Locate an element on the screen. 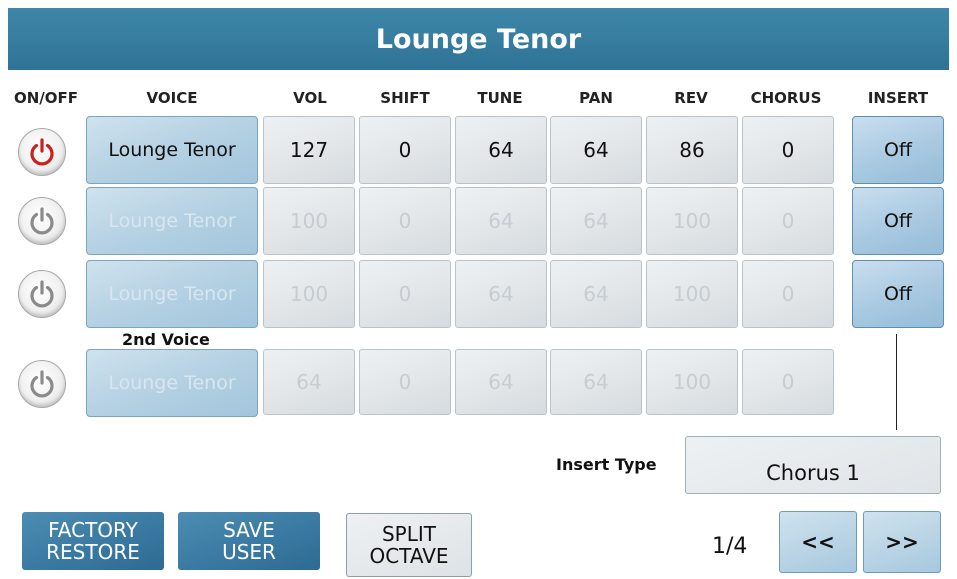 The height and width of the screenshot is (579, 957). save-user-line-1: SAVE is located at coordinates (249, 530).